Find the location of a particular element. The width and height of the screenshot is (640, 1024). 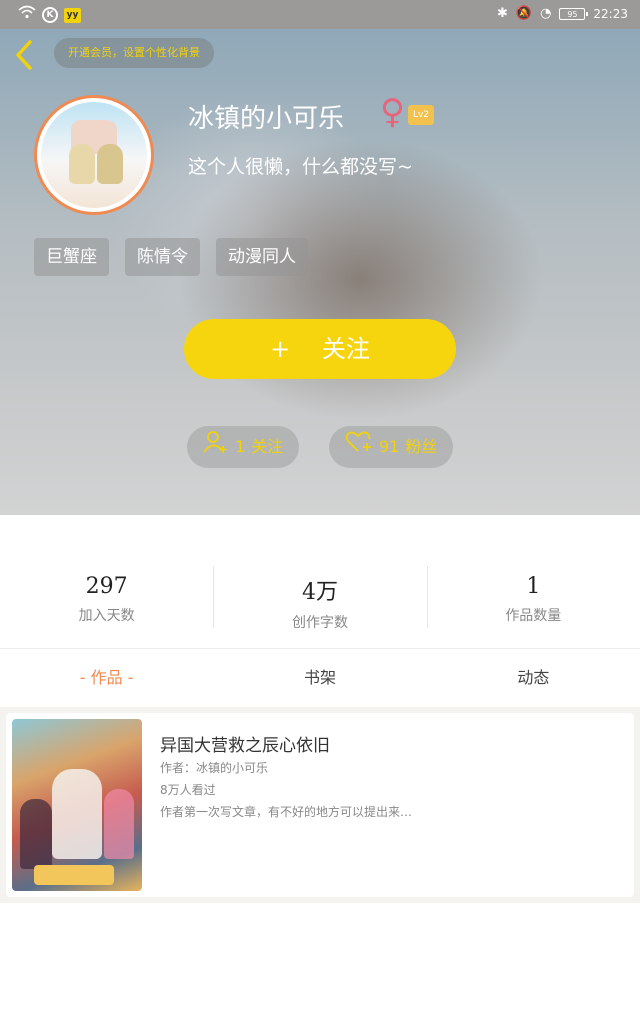

stat-word-count: 4万 创作字数 is located at coordinates (319, 596).